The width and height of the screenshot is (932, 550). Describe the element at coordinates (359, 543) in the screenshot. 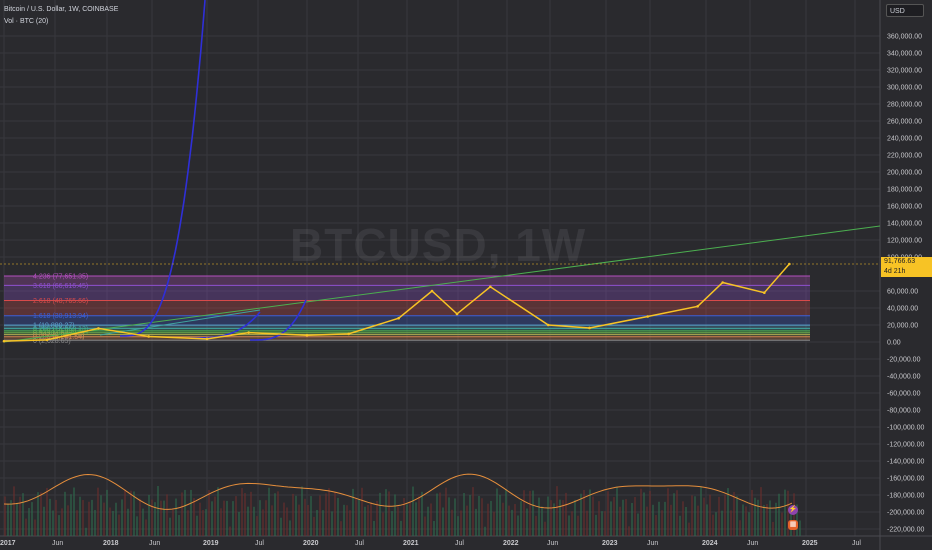

I see `x-axis-label: Jul` at that location.